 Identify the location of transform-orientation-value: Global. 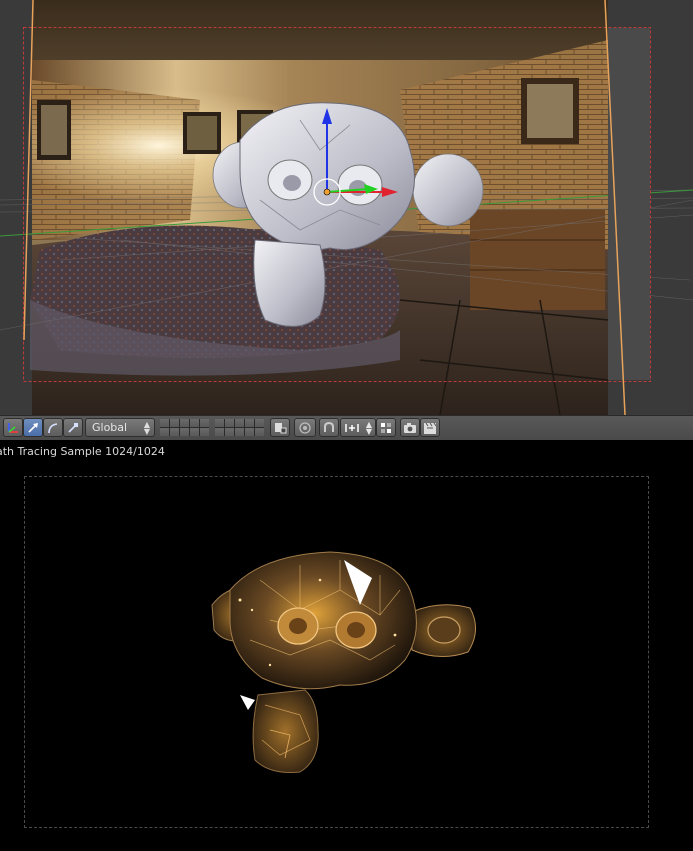
(110, 427).